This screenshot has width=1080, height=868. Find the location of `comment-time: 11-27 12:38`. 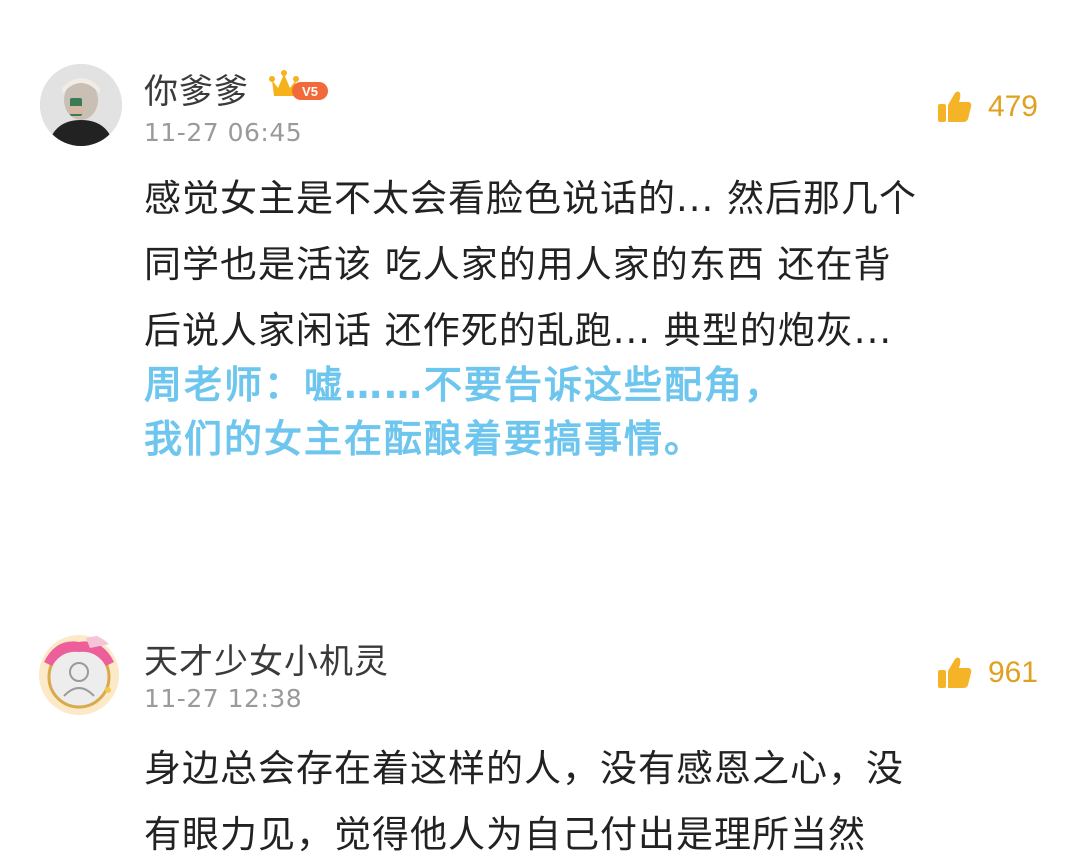

comment-time: 11-27 12:38 is located at coordinates (223, 698).